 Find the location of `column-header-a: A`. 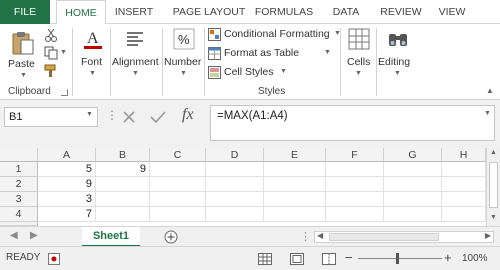

column-header-a: A is located at coordinates (67, 155).